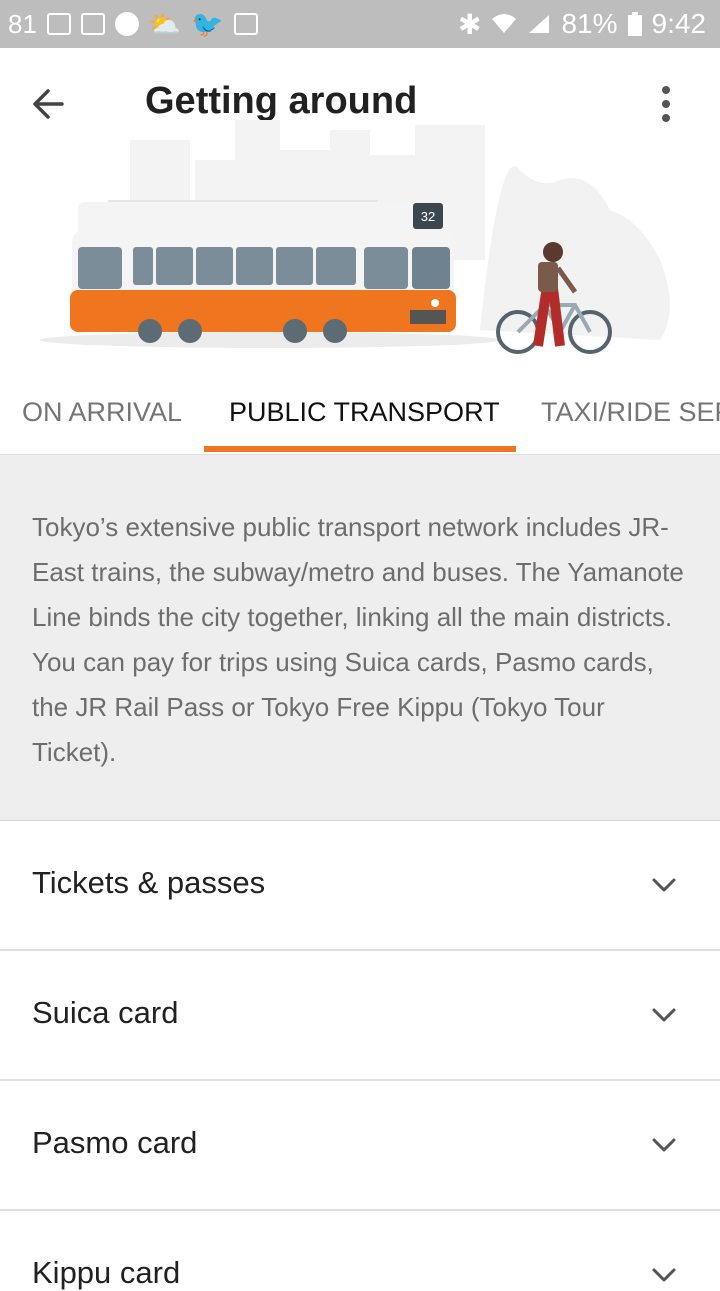  What do you see at coordinates (469, 24) in the screenshot?
I see `bluetooth-icon: ✱` at bounding box center [469, 24].